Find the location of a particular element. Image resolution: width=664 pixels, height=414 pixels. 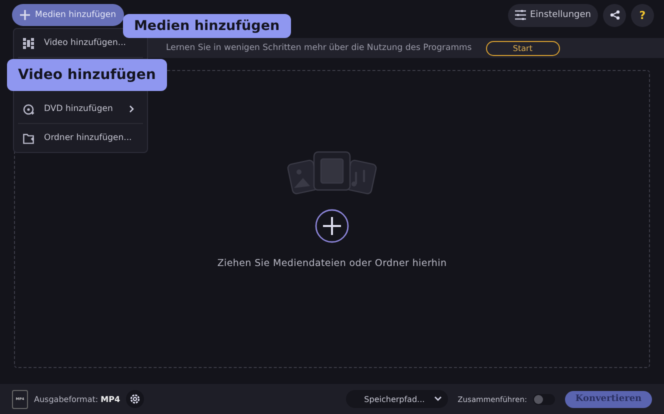

output-format-label: Ausgabeformat: MP4 is located at coordinates (77, 399).